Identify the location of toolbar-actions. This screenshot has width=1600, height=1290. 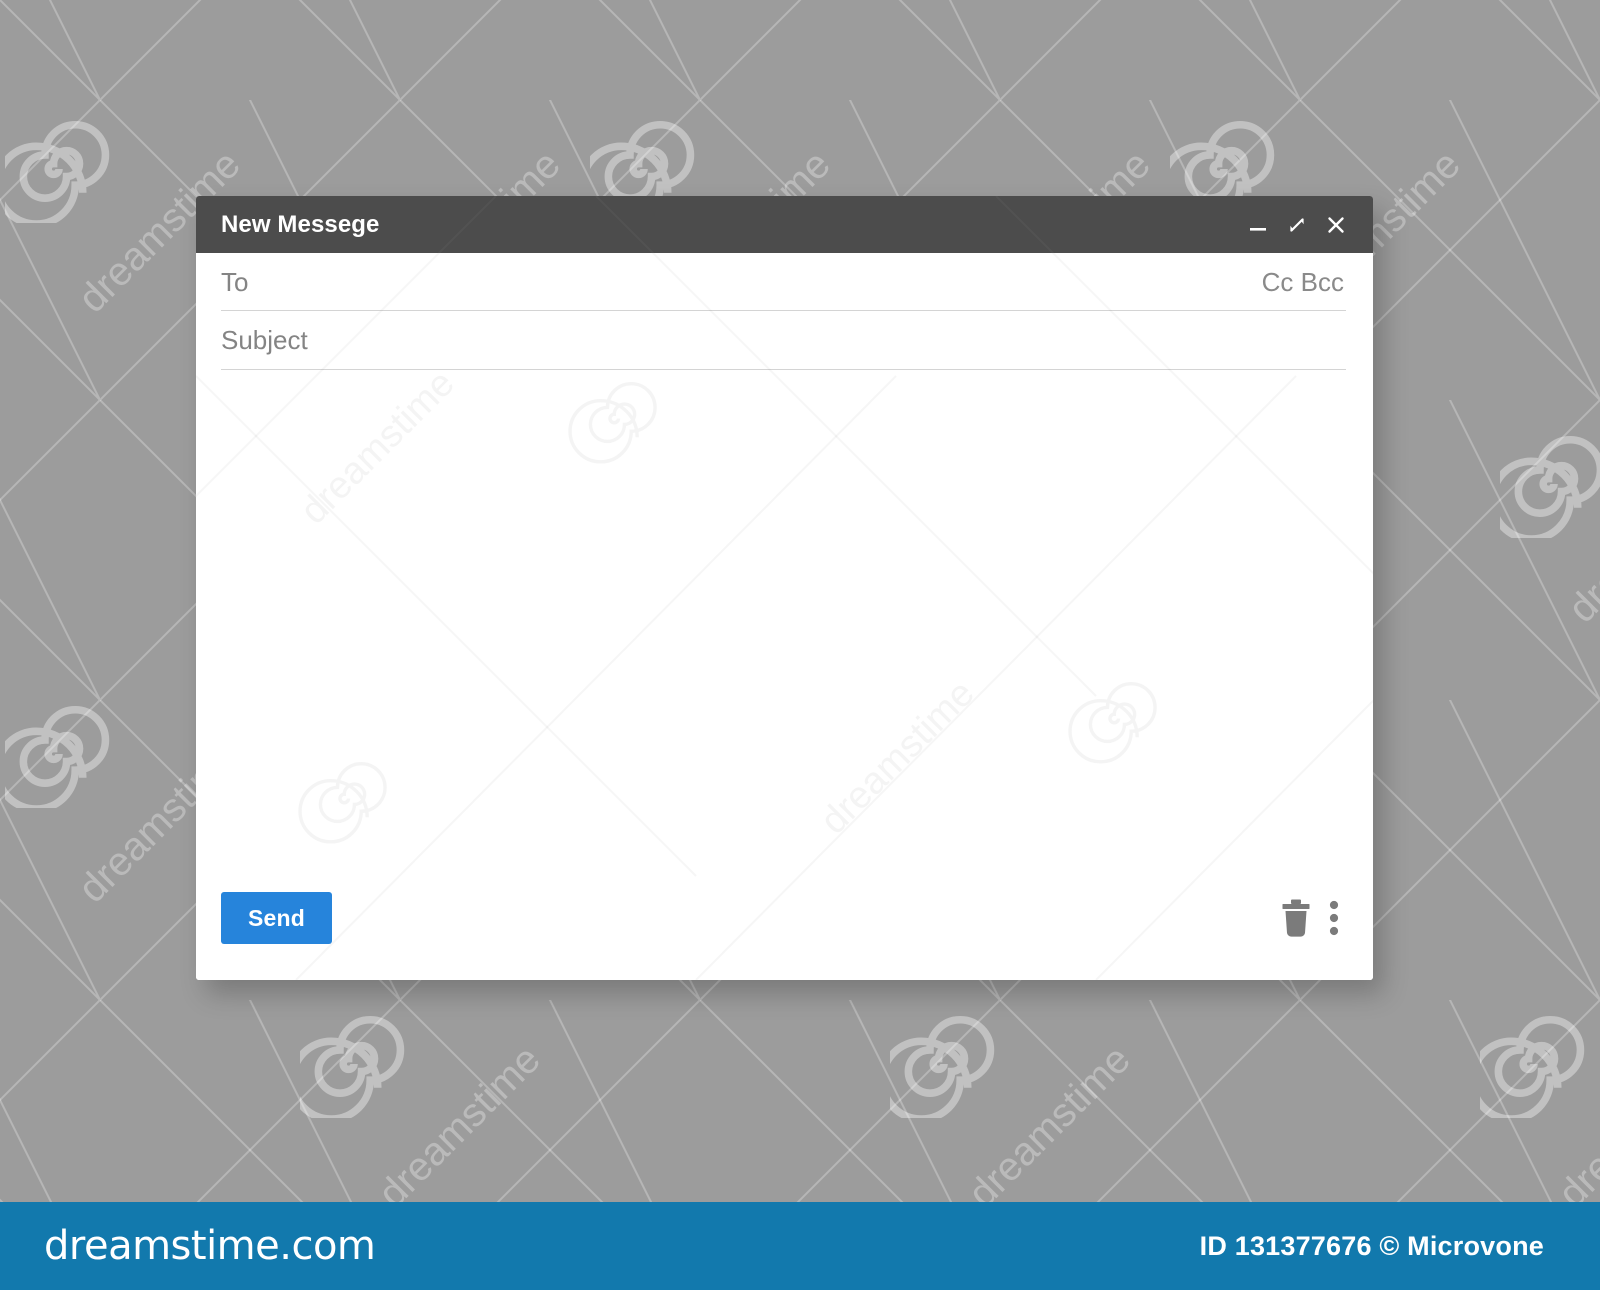
(1312, 918).